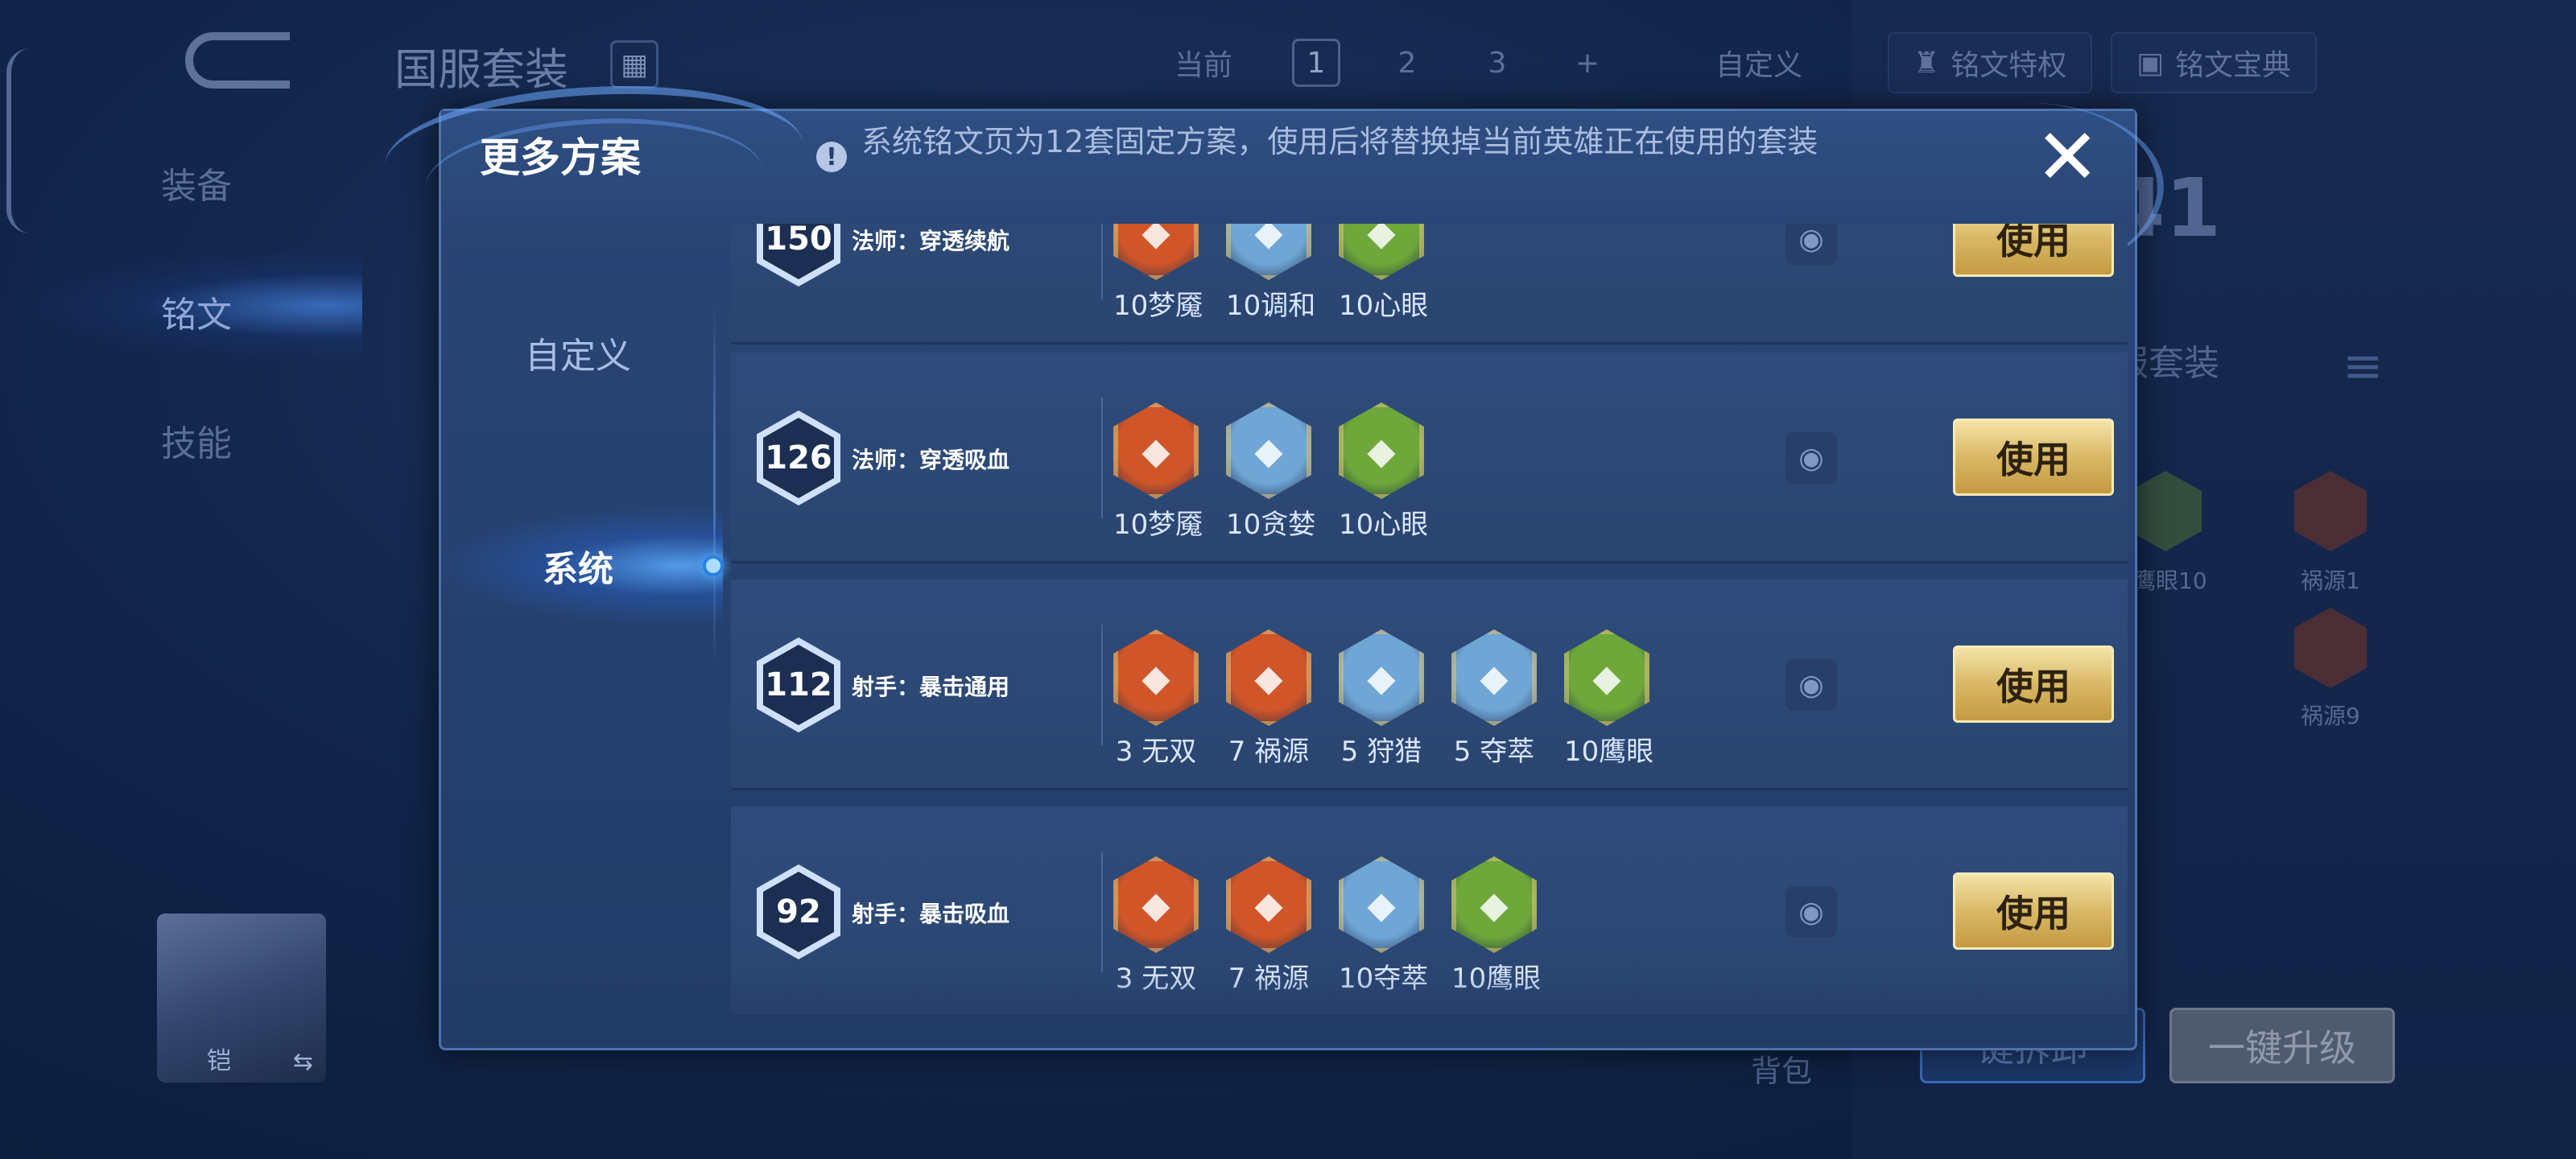  I want to click on plan-name: 法师：穿透吸血, so click(931, 460).